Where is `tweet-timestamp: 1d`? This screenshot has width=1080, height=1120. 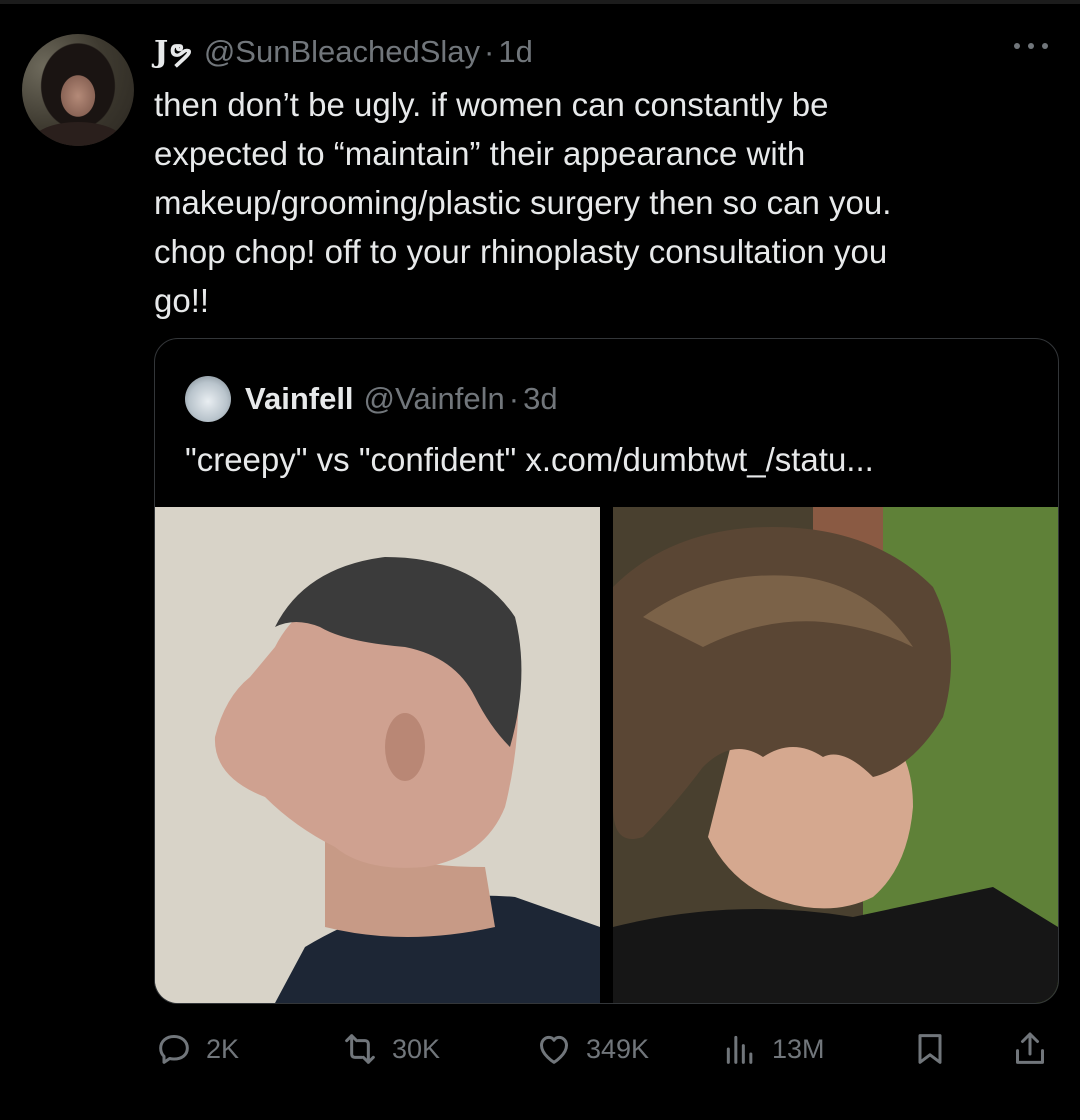 tweet-timestamp: 1d is located at coordinates (515, 52).